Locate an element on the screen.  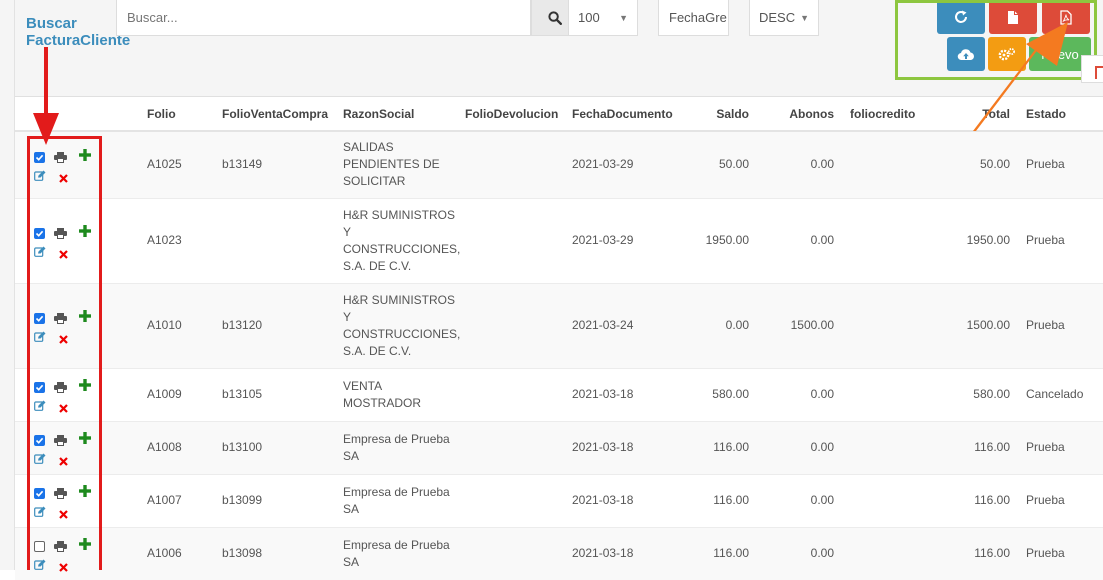
page-title: Buscar FacturaCliente is located at coordinates (78, 32).